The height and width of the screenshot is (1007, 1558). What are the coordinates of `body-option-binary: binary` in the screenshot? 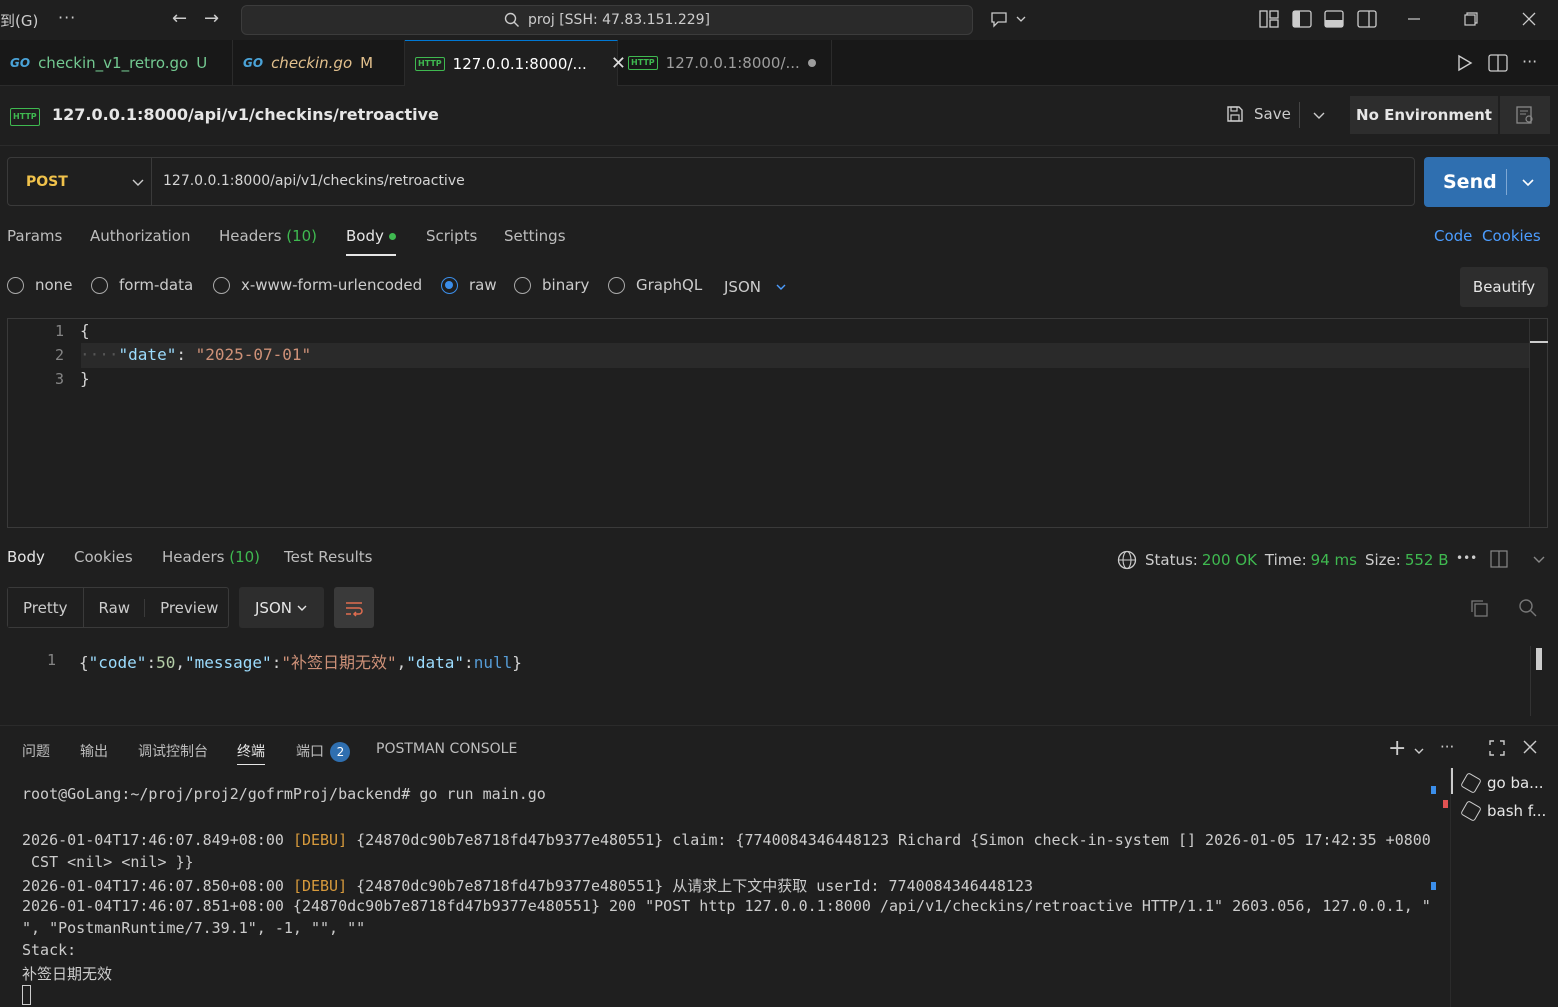 It's located at (551, 285).